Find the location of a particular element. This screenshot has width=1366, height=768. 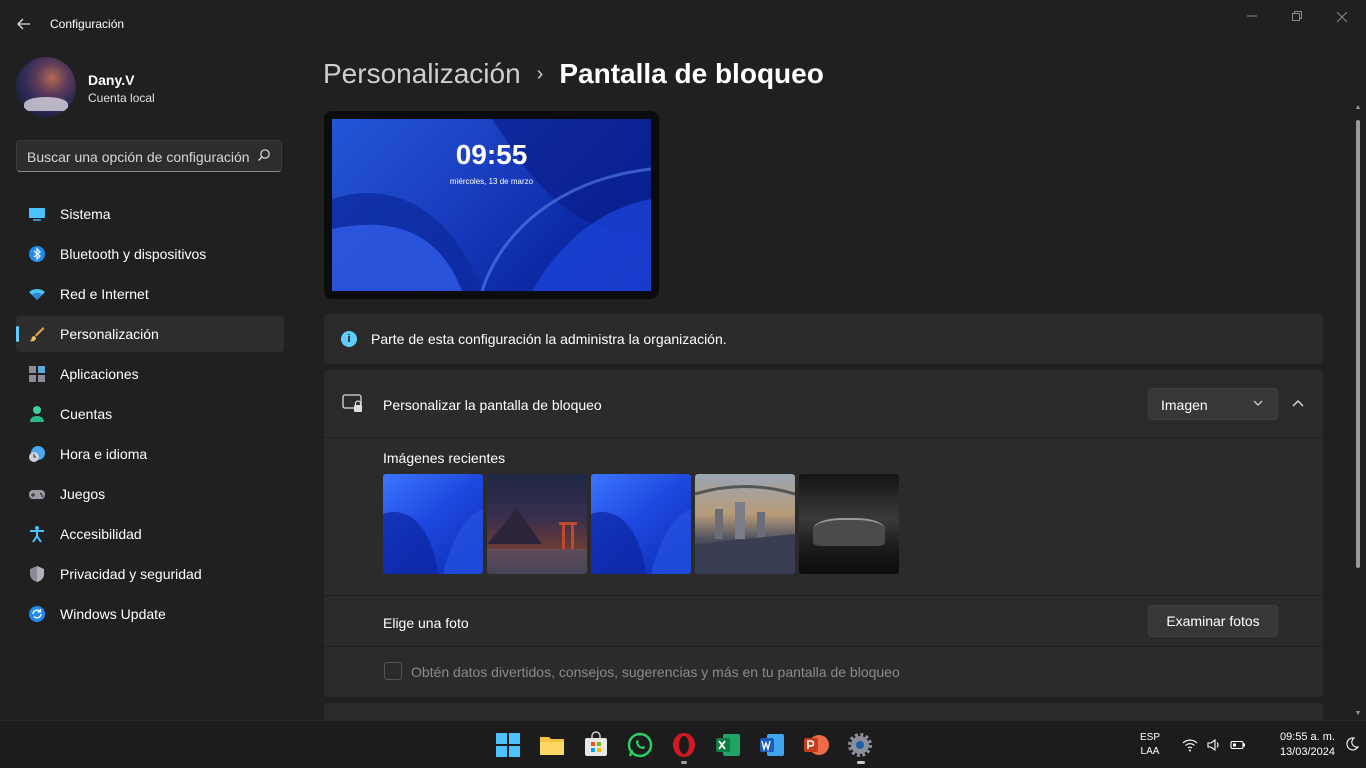

minimize-icon is located at coordinates (1252, 16).